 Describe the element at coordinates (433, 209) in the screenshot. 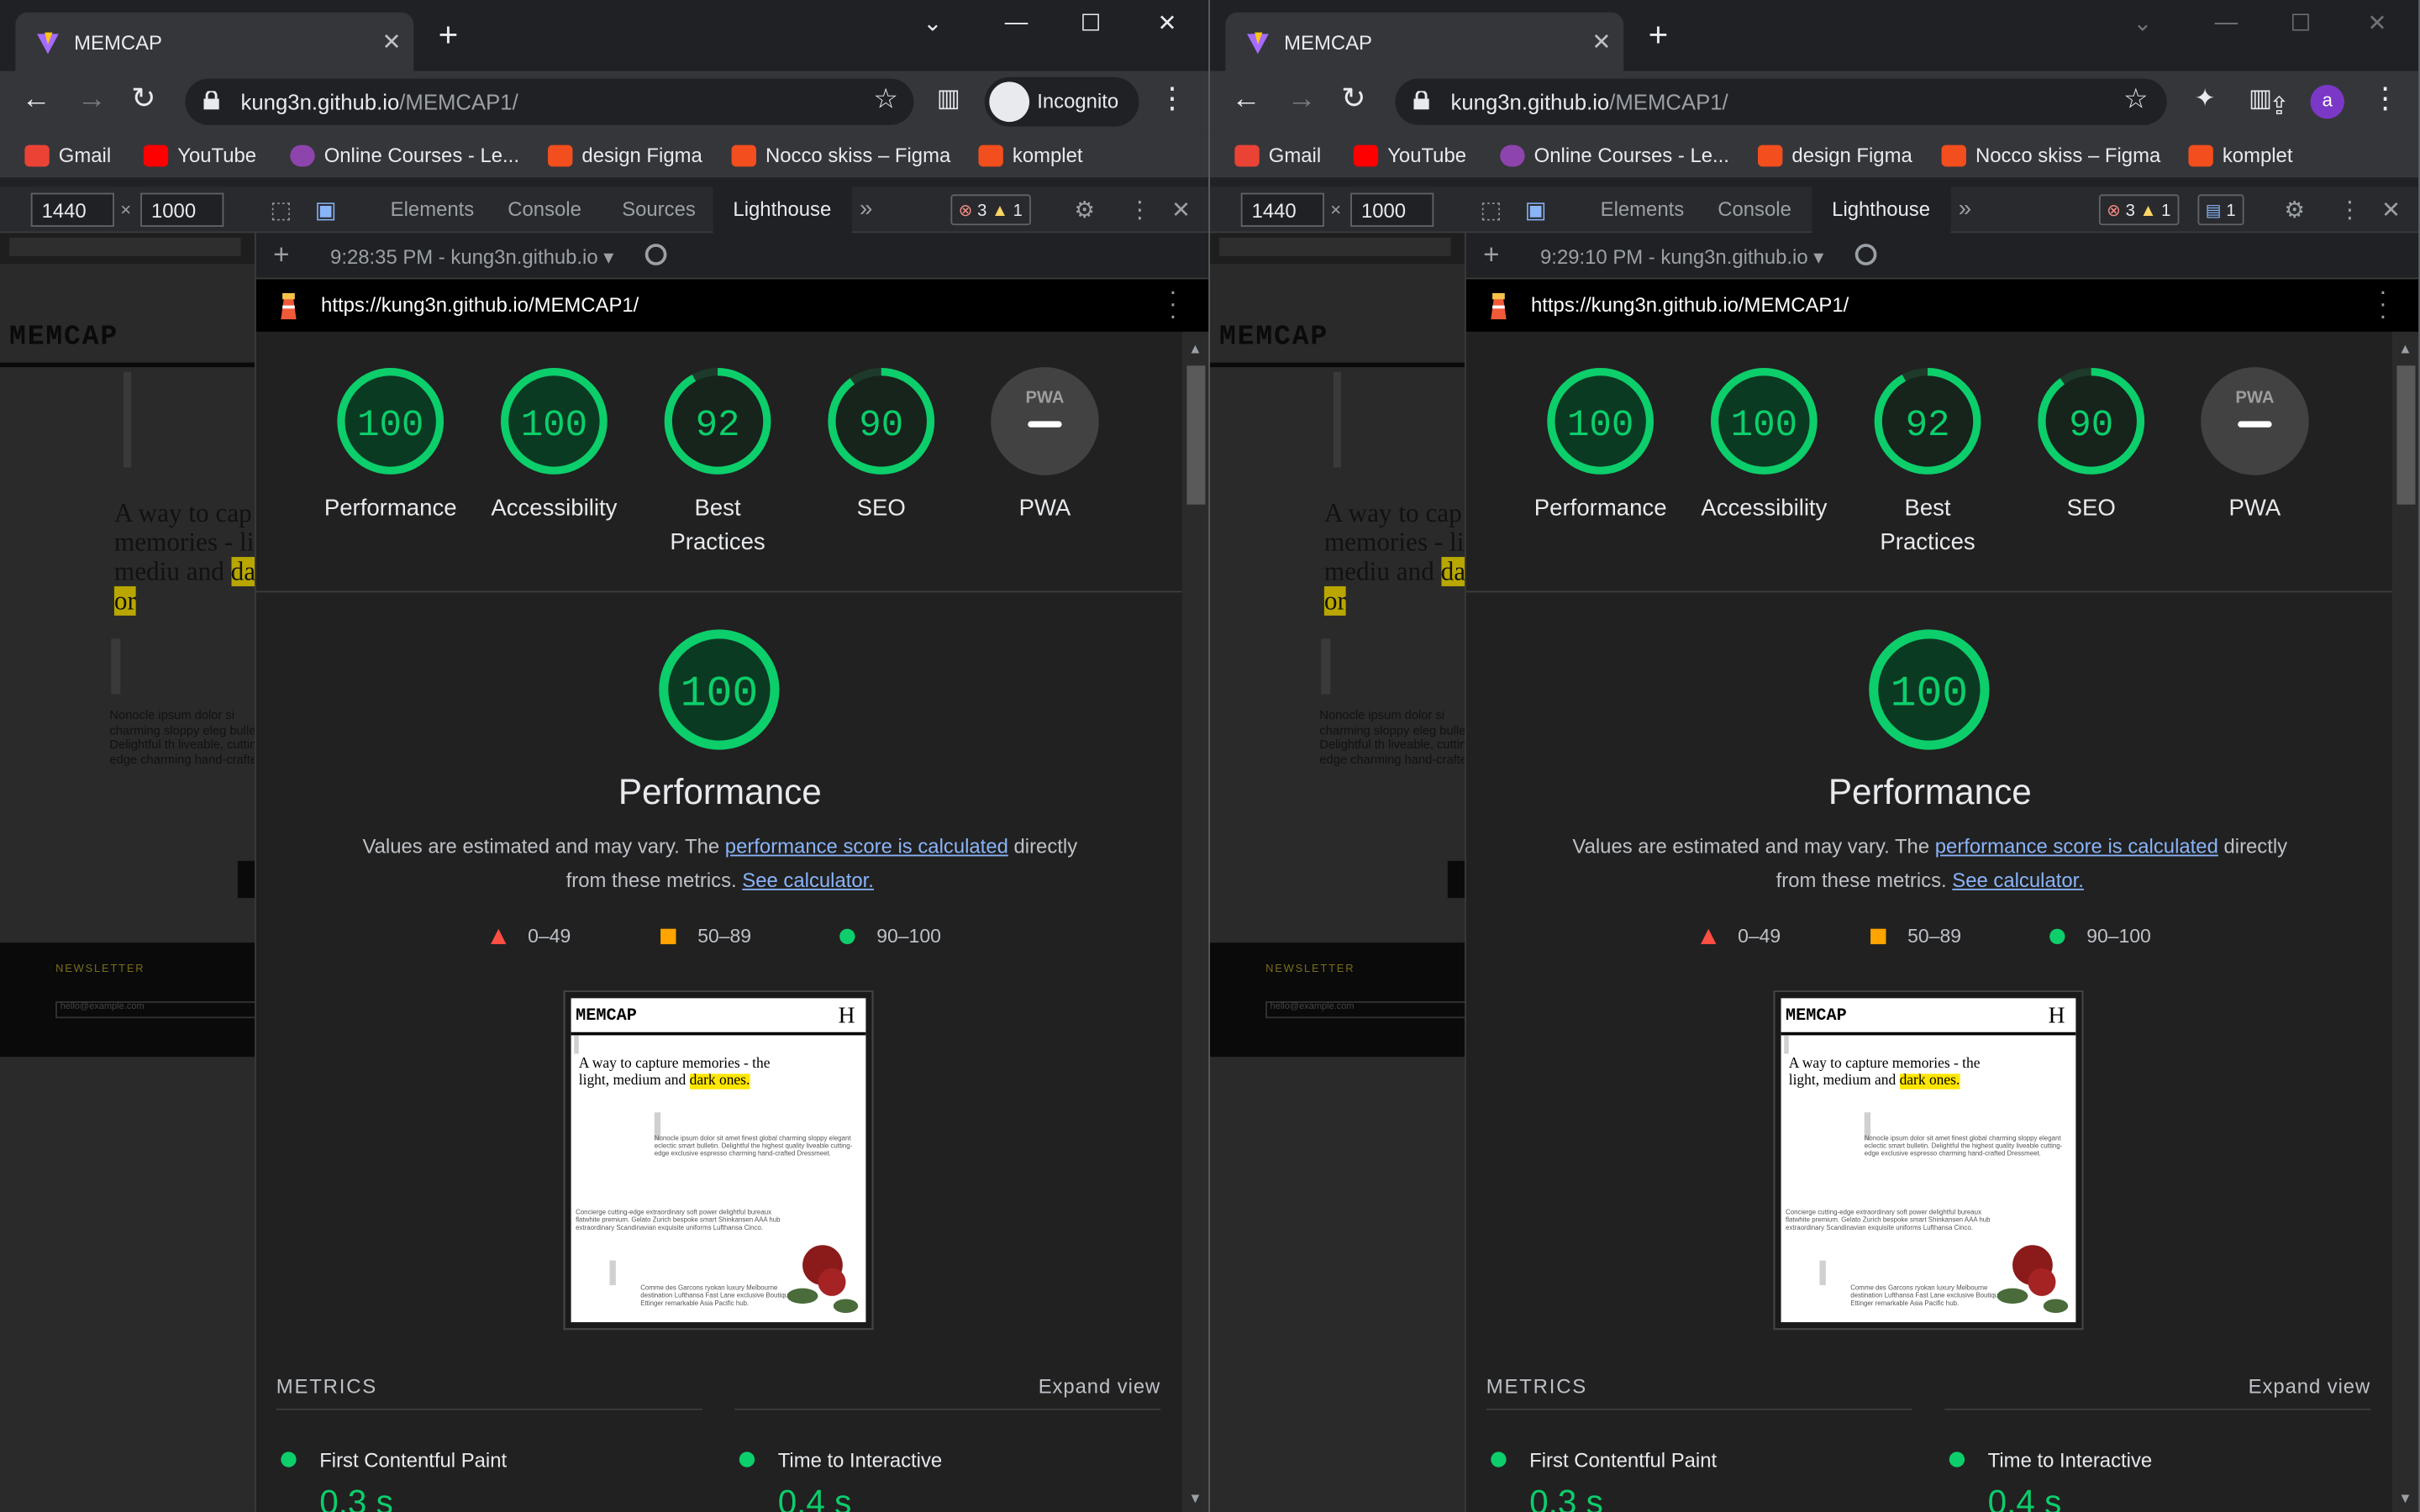

I see `devtools-tab-elements: Elements` at that location.